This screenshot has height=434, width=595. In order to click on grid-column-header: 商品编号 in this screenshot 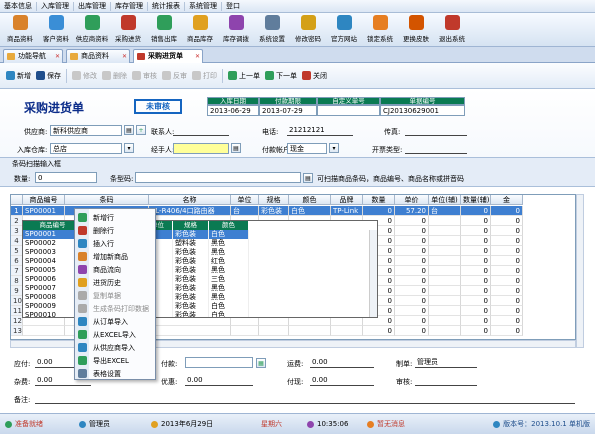, I will do `click(44, 200)`.